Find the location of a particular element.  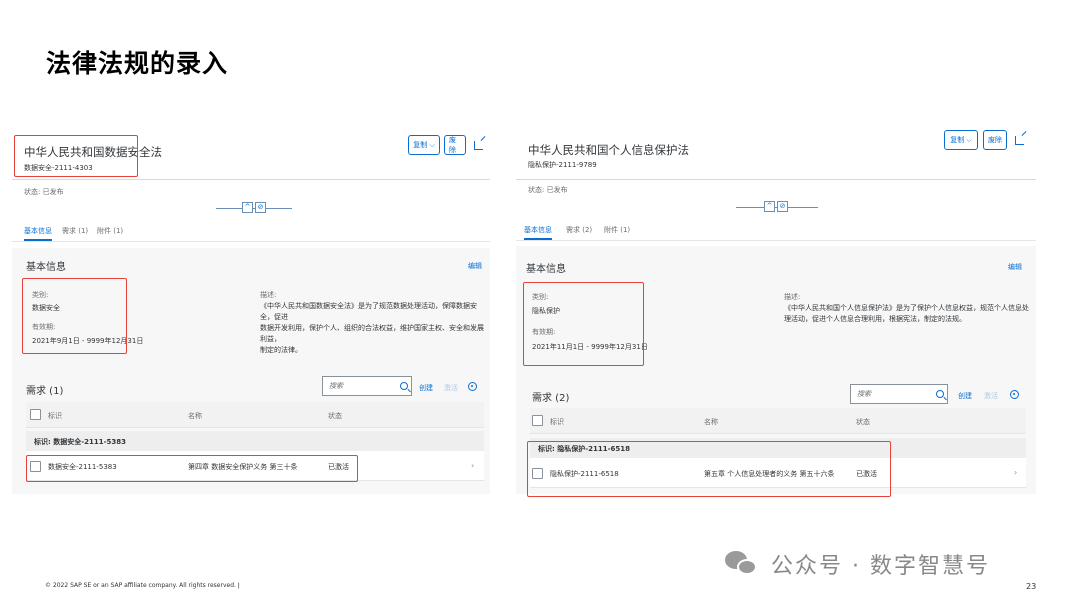

group-header-row: 标识: 数据安全-2111-5383 is located at coordinates (255, 441).